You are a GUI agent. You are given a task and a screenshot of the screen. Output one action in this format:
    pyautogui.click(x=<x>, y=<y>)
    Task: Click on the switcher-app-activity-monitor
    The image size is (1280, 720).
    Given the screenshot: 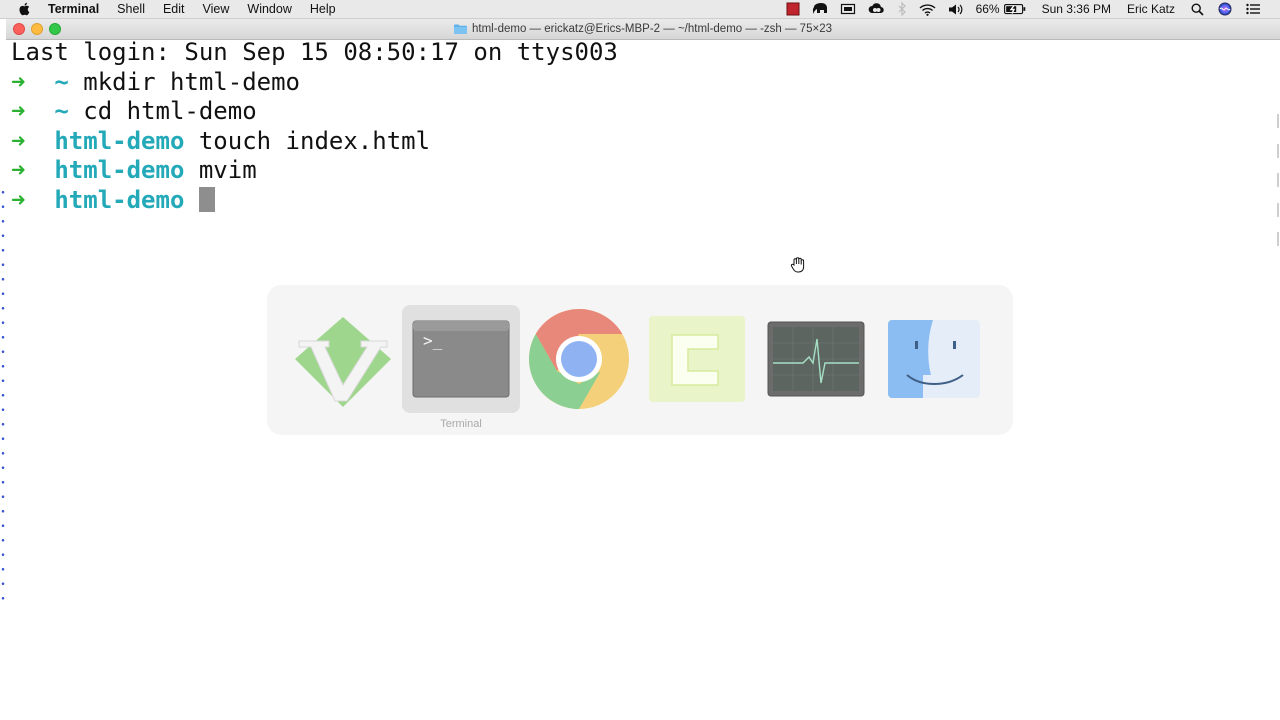 What is the action you would take?
    pyautogui.click(x=816, y=359)
    